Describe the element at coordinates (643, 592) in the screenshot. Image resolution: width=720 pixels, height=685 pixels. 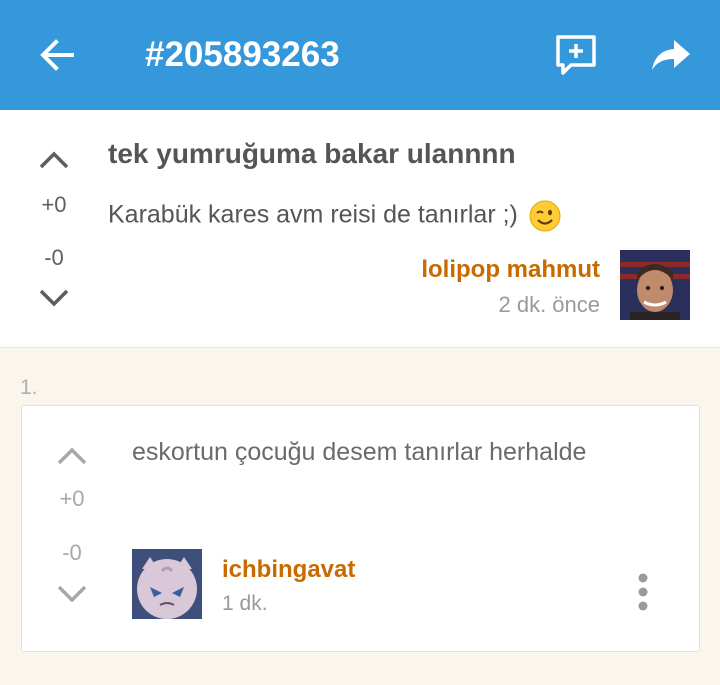
I see `more-options-icon` at that location.